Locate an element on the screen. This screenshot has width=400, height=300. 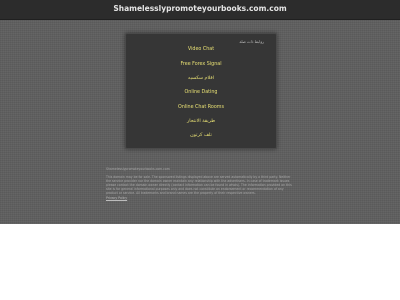
disclaimer-title: Shamelesslypromoteyourbooks.com.com is located at coordinates (138, 169).